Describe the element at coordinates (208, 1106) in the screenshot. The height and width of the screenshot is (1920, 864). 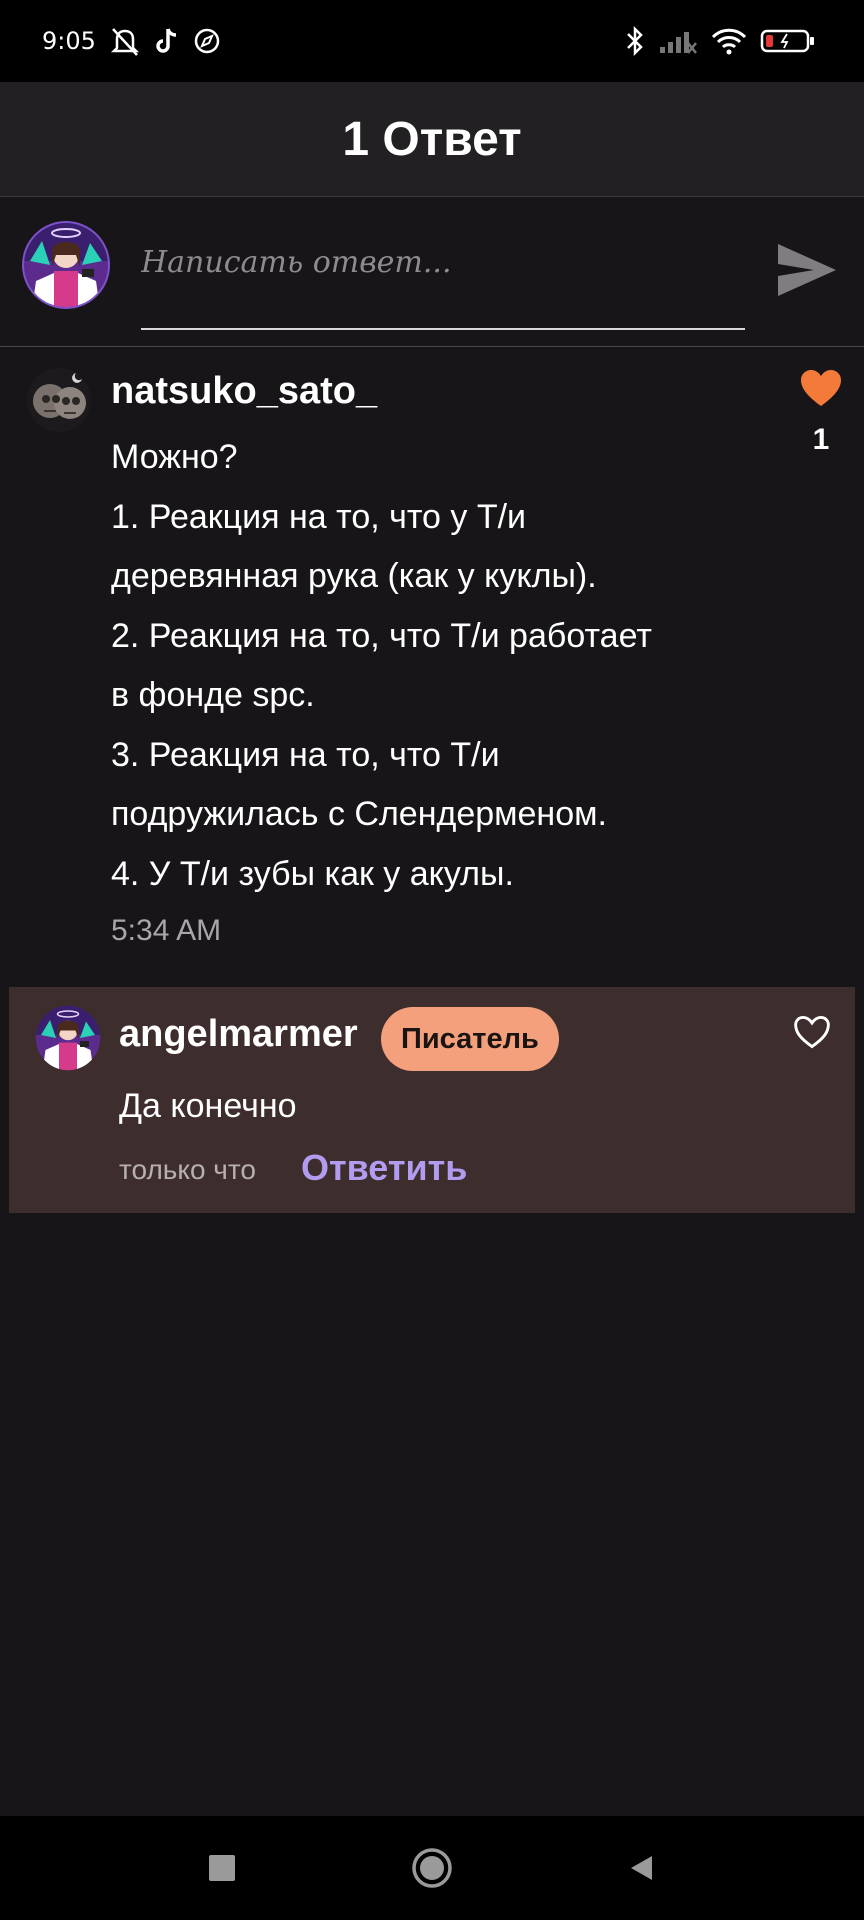
I see `reply-text: Да конечно` at that location.